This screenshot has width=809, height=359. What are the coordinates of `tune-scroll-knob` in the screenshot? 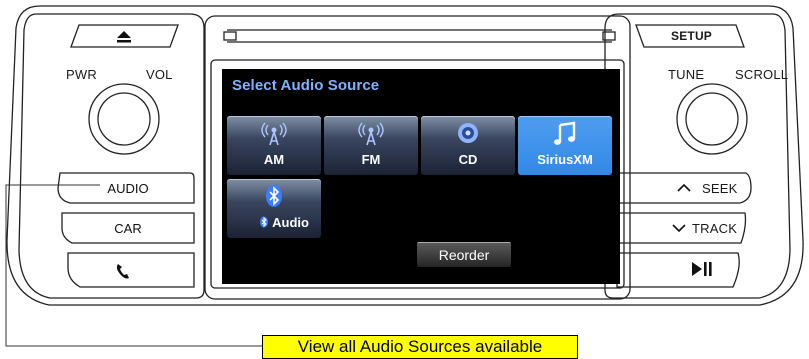 It's located at (712, 119).